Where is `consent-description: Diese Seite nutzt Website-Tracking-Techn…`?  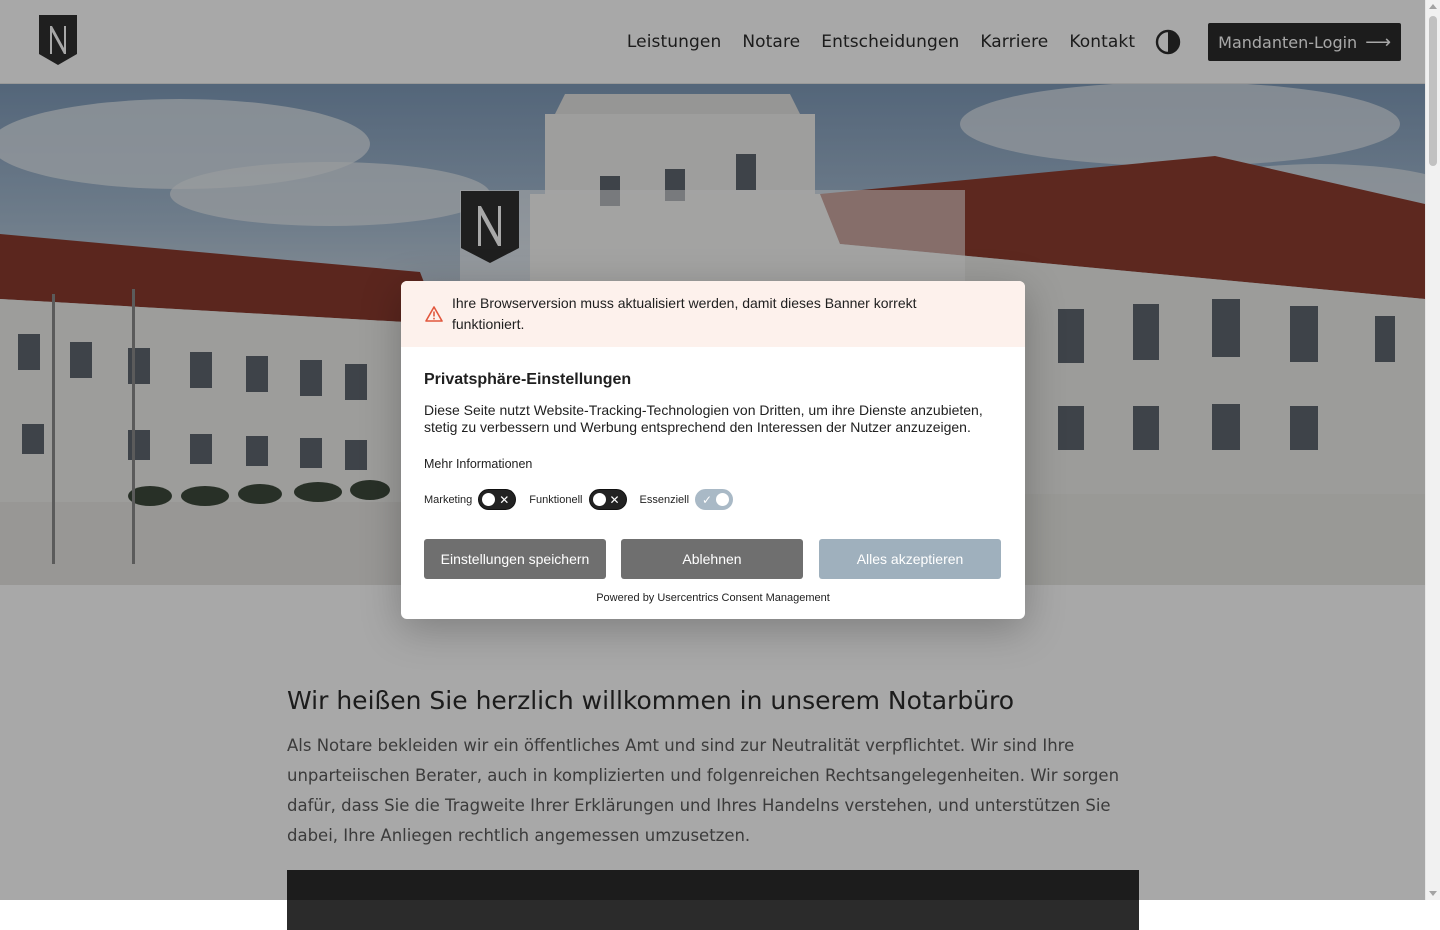 consent-description: Diese Seite nutzt Website-Tracking-Techn… is located at coordinates (703, 418).